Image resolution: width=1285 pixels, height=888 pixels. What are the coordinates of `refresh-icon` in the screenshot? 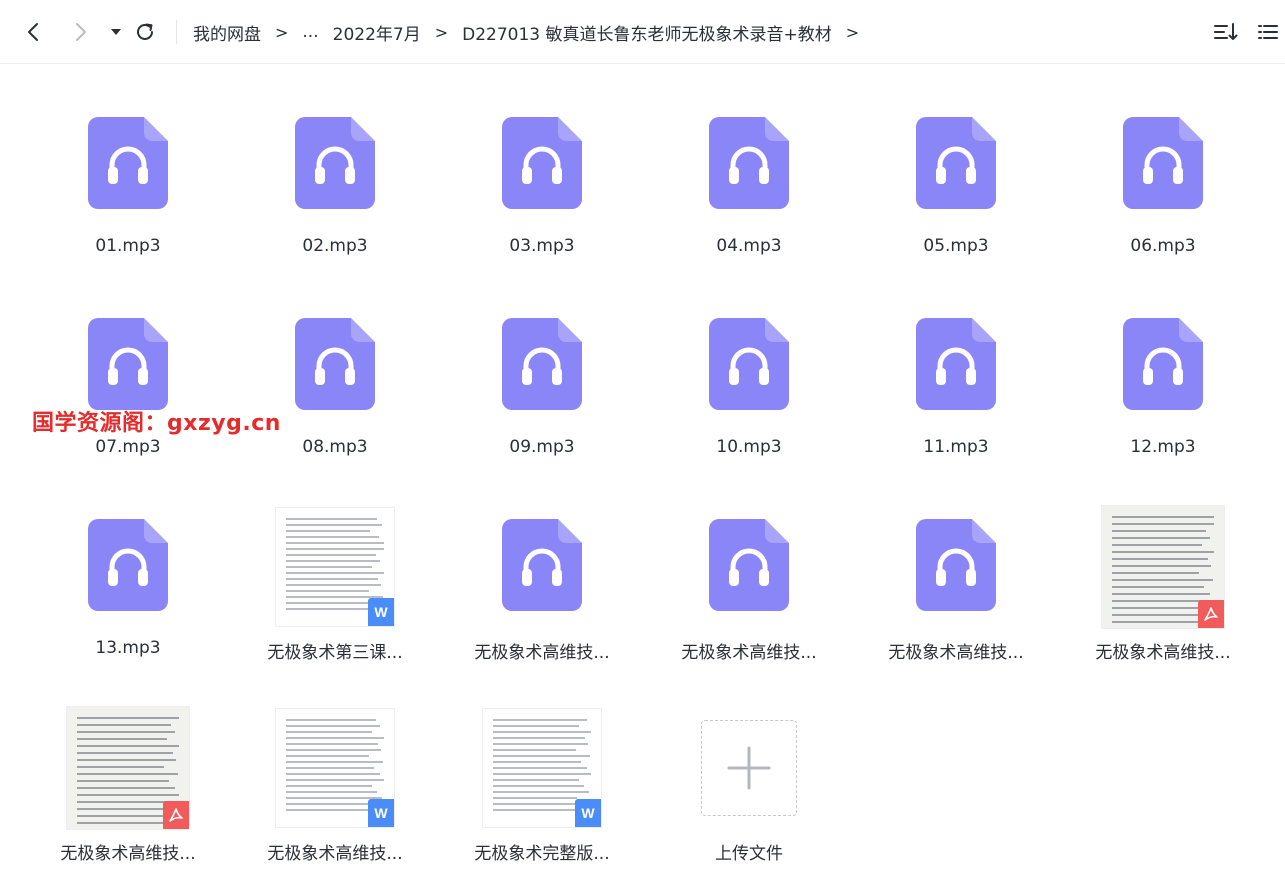 It's located at (145, 32).